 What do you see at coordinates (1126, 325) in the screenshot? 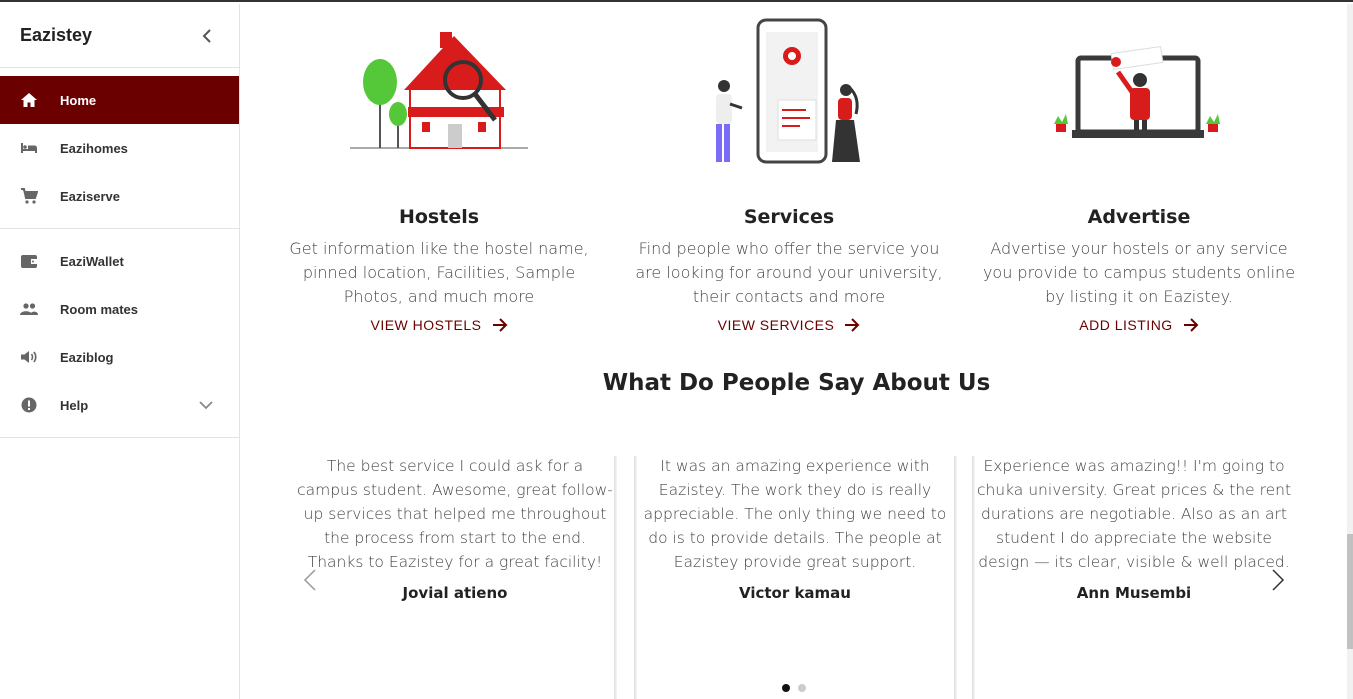
I see `link-label: ADD LISTING` at bounding box center [1126, 325].